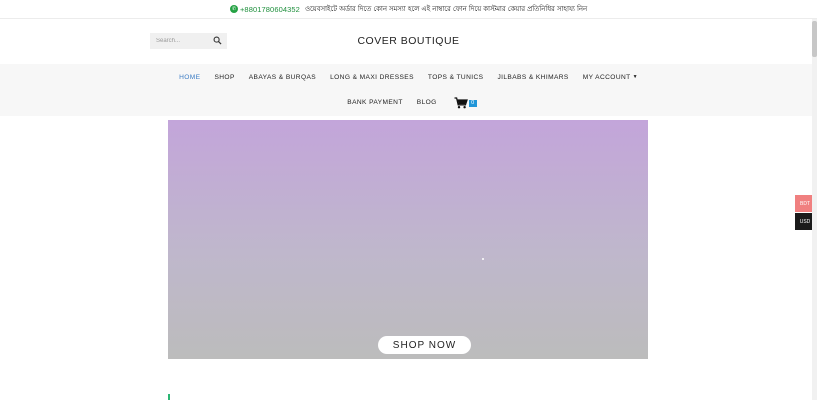  Describe the element at coordinates (814, 209) in the screenshot. I see `scrollbar-track` at that location.